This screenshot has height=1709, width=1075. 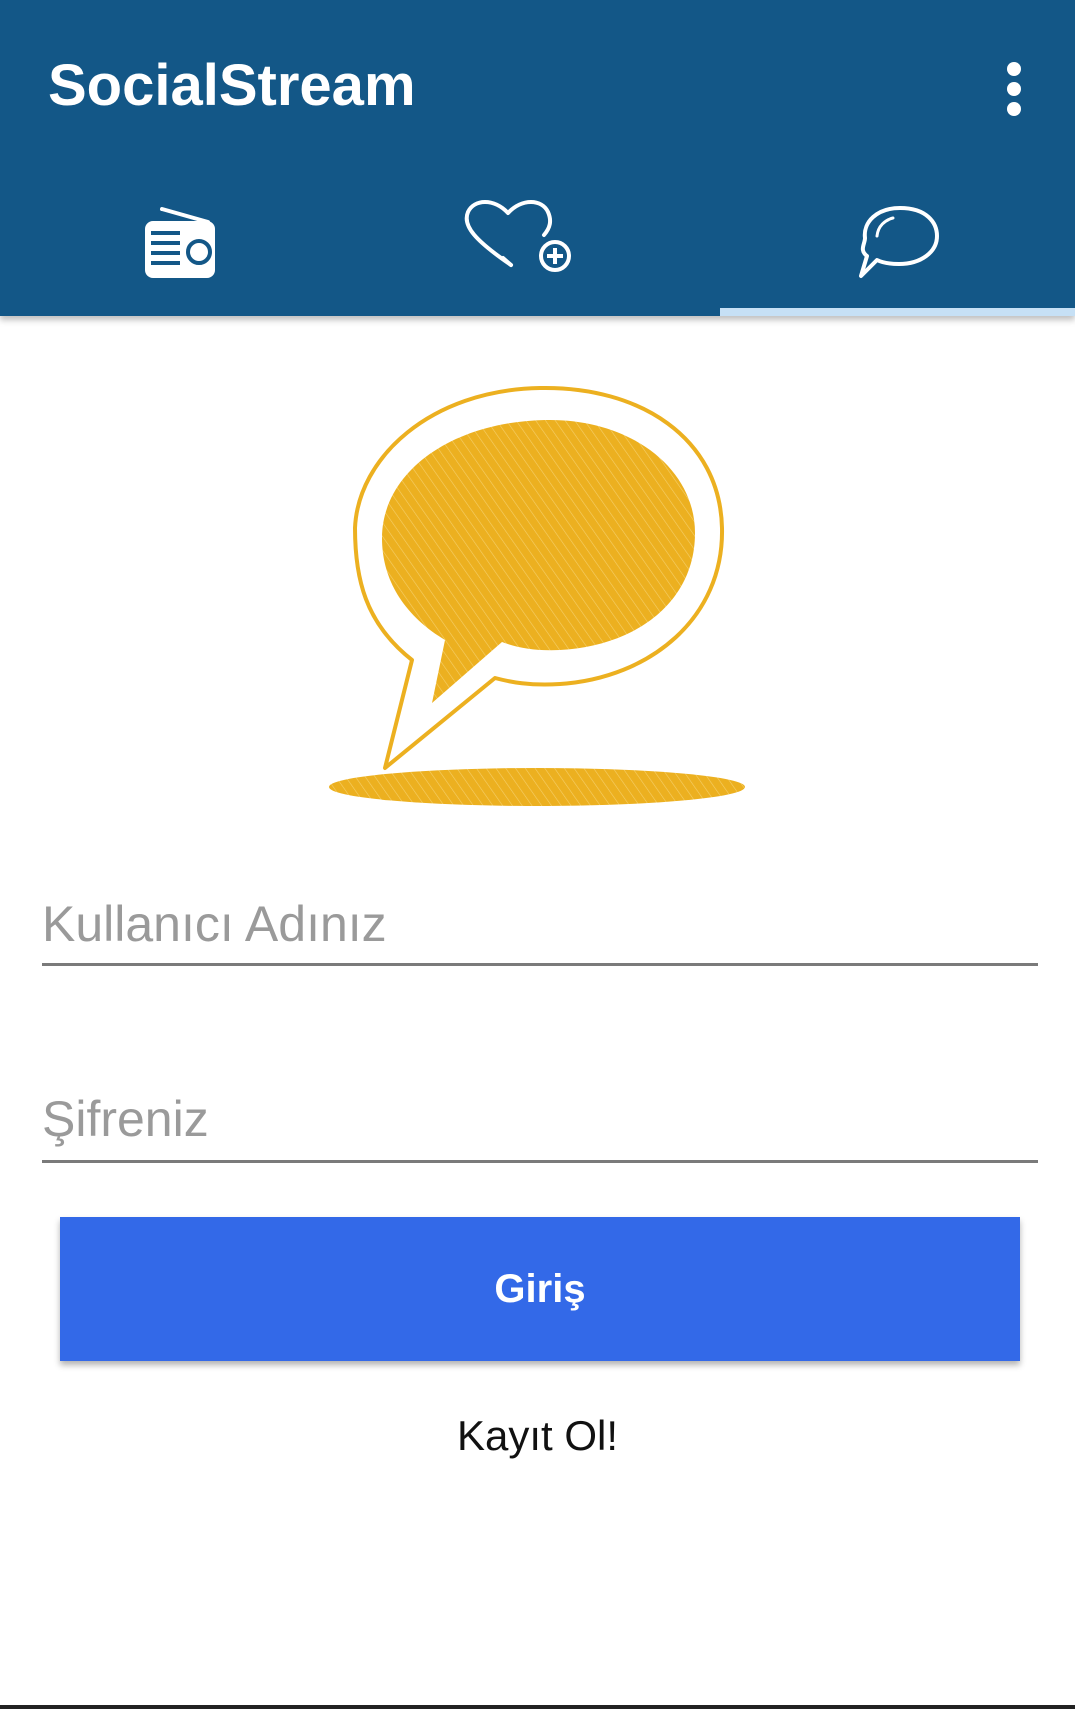 What do you see at coordinates (517, 236) in the screenshot?
I see `heart-plus-icon` at bounding box center [517, 236].